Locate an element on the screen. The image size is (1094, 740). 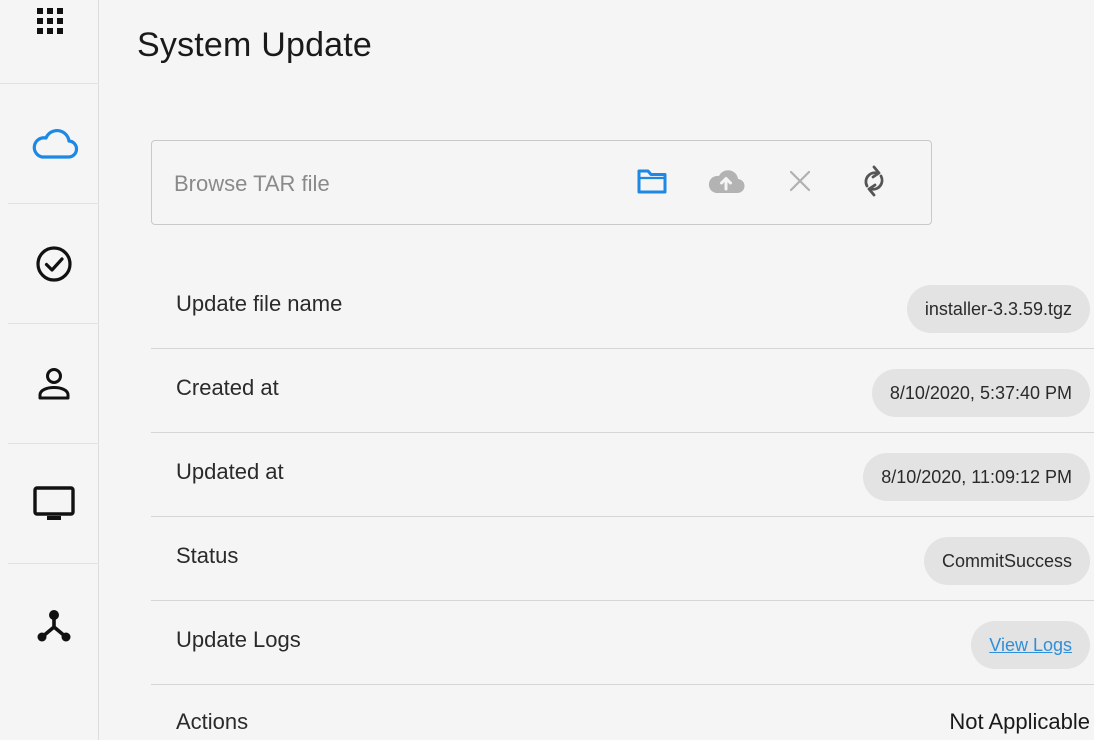
clear-button is located at coordinates (800, 183).